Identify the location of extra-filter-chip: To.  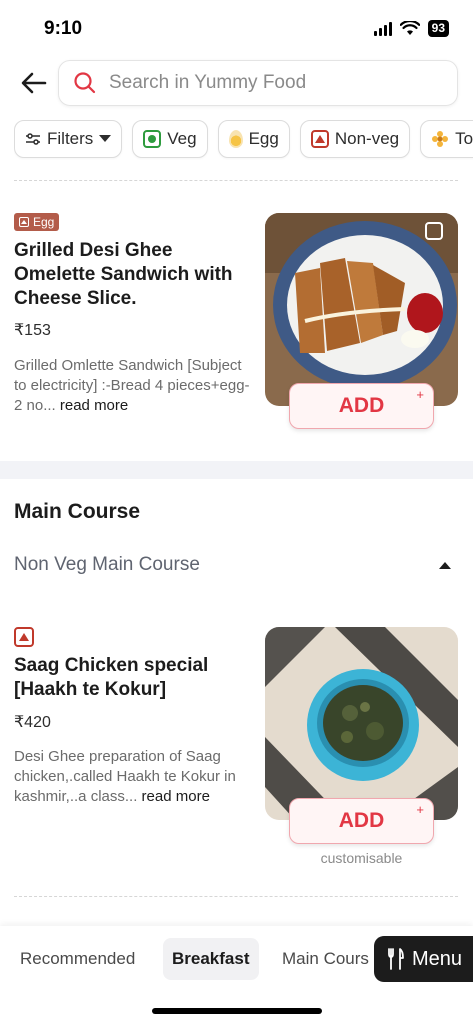
(446, 139).